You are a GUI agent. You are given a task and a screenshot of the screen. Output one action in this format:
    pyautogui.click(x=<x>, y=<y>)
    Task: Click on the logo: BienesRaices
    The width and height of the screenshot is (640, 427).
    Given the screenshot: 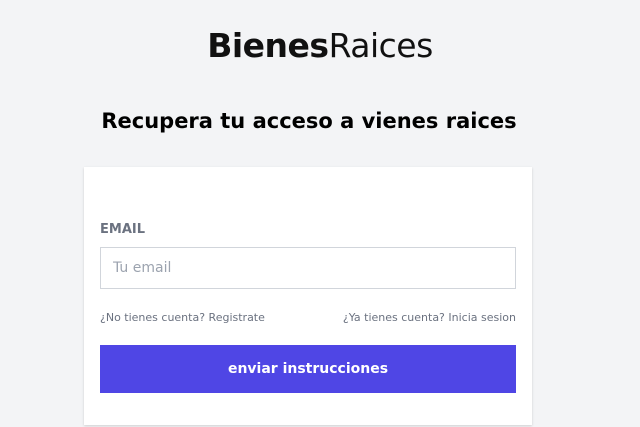 What is the action you would take?
    pyautogui.click(x=320, y=46)
    